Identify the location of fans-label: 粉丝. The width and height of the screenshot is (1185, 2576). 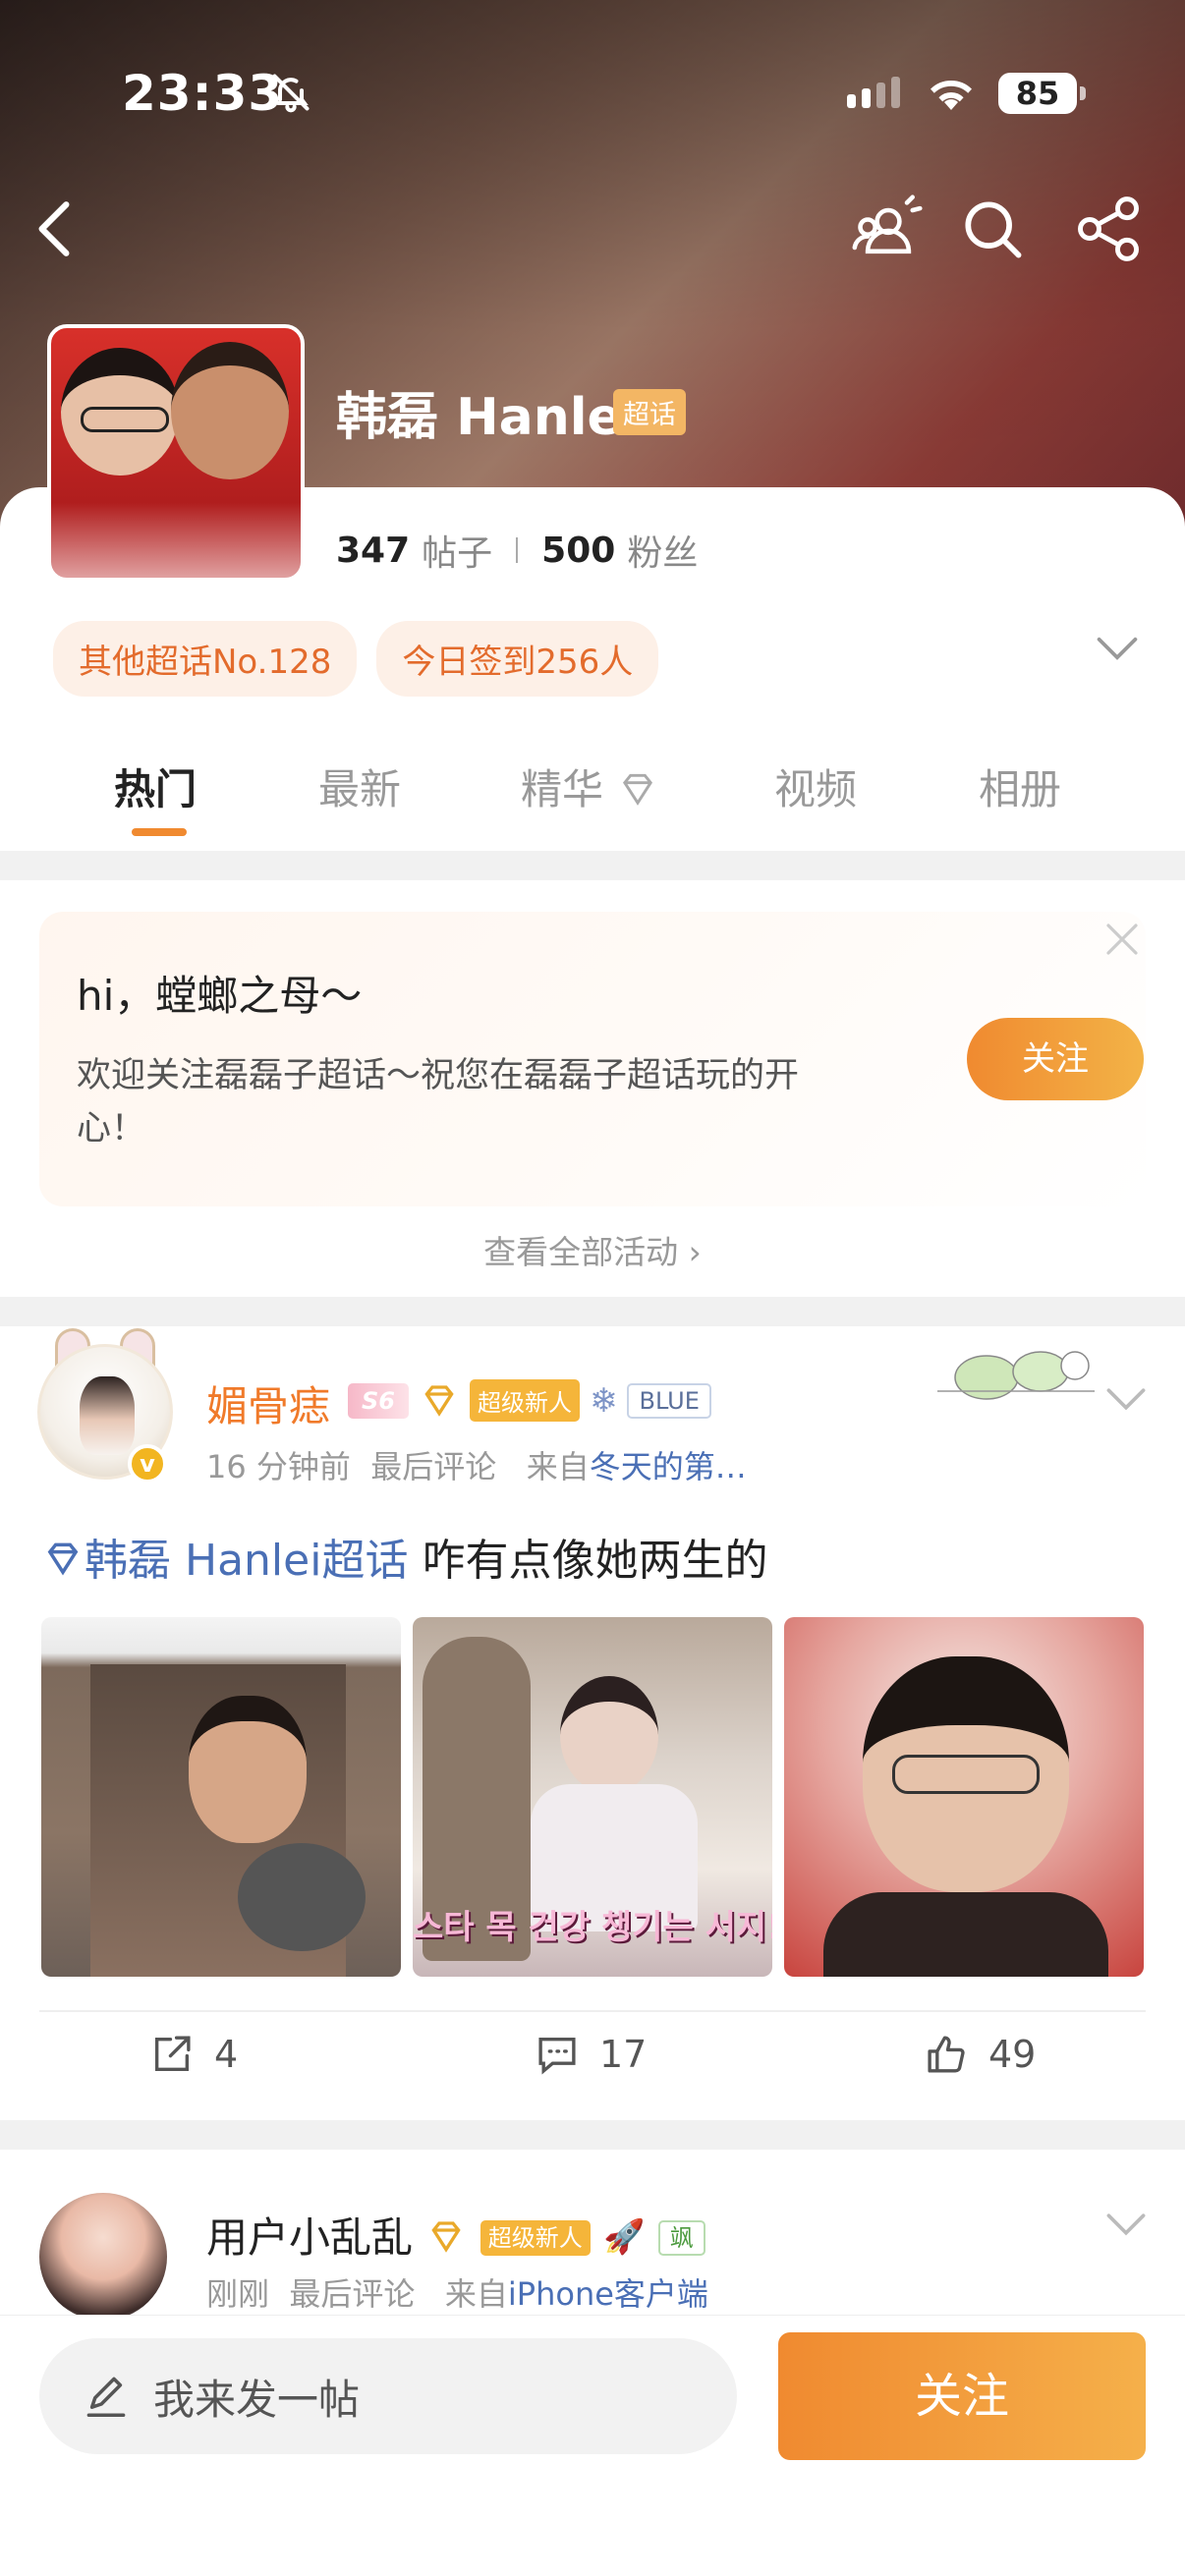
(663, 553).